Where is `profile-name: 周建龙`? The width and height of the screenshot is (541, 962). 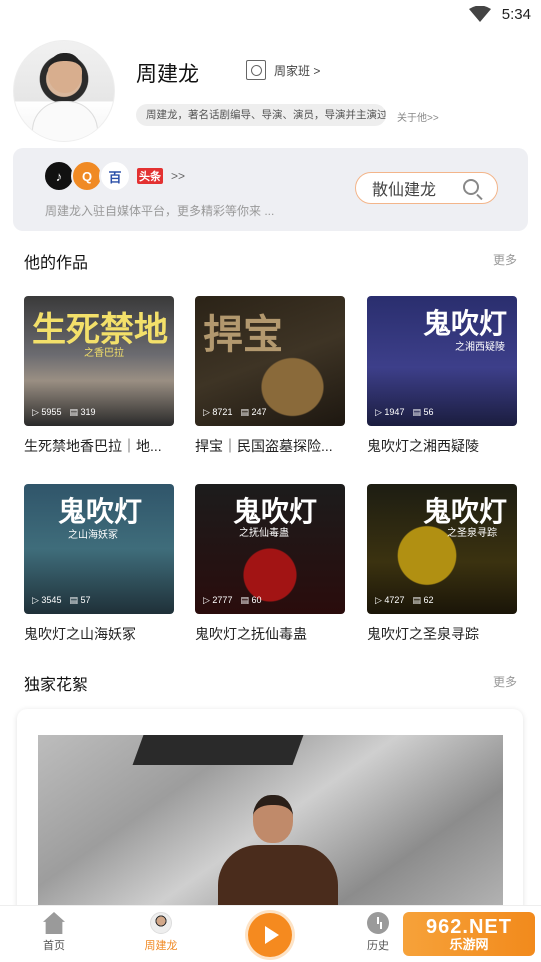
profile-name: 周建龙 is located at coordinates (167, 74).